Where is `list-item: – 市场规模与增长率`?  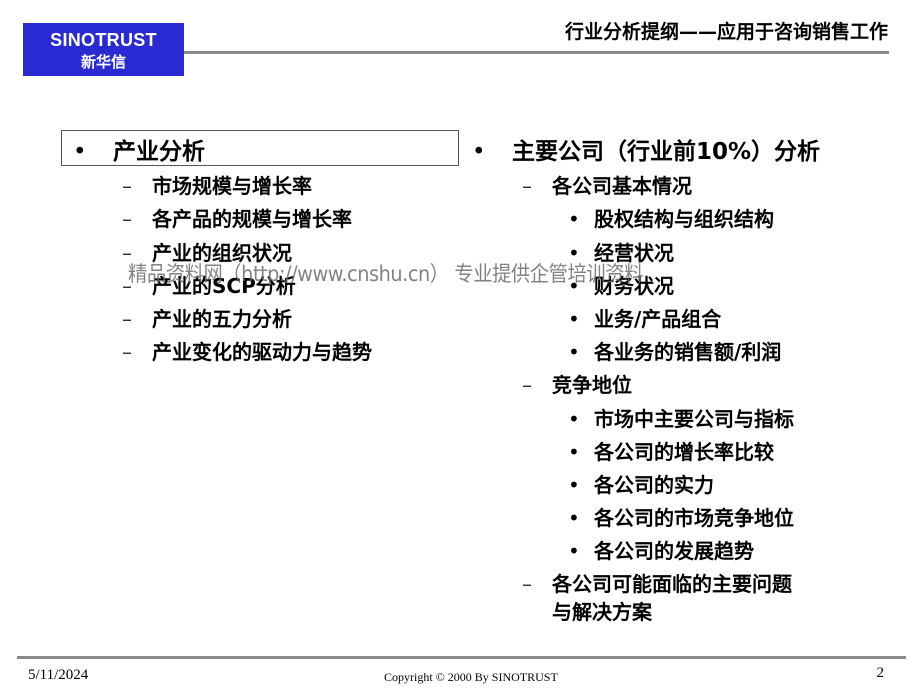 list-item: – 市场规模与增长率 is located at coordinates (217, 186).